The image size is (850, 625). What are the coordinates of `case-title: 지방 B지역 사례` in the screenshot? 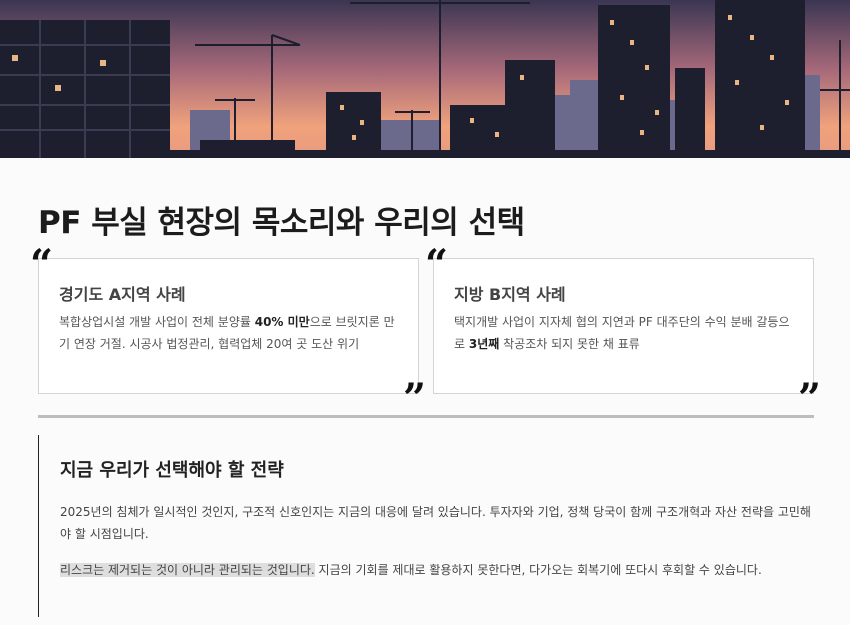 It's located at (510, 294).